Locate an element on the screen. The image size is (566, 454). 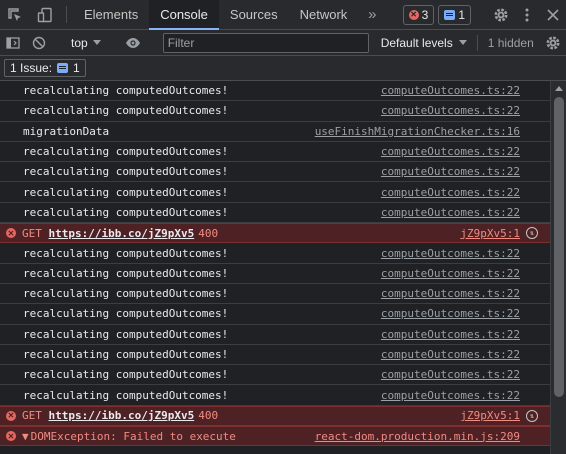
device-toggle-icon is located at coordinates (45, 14).